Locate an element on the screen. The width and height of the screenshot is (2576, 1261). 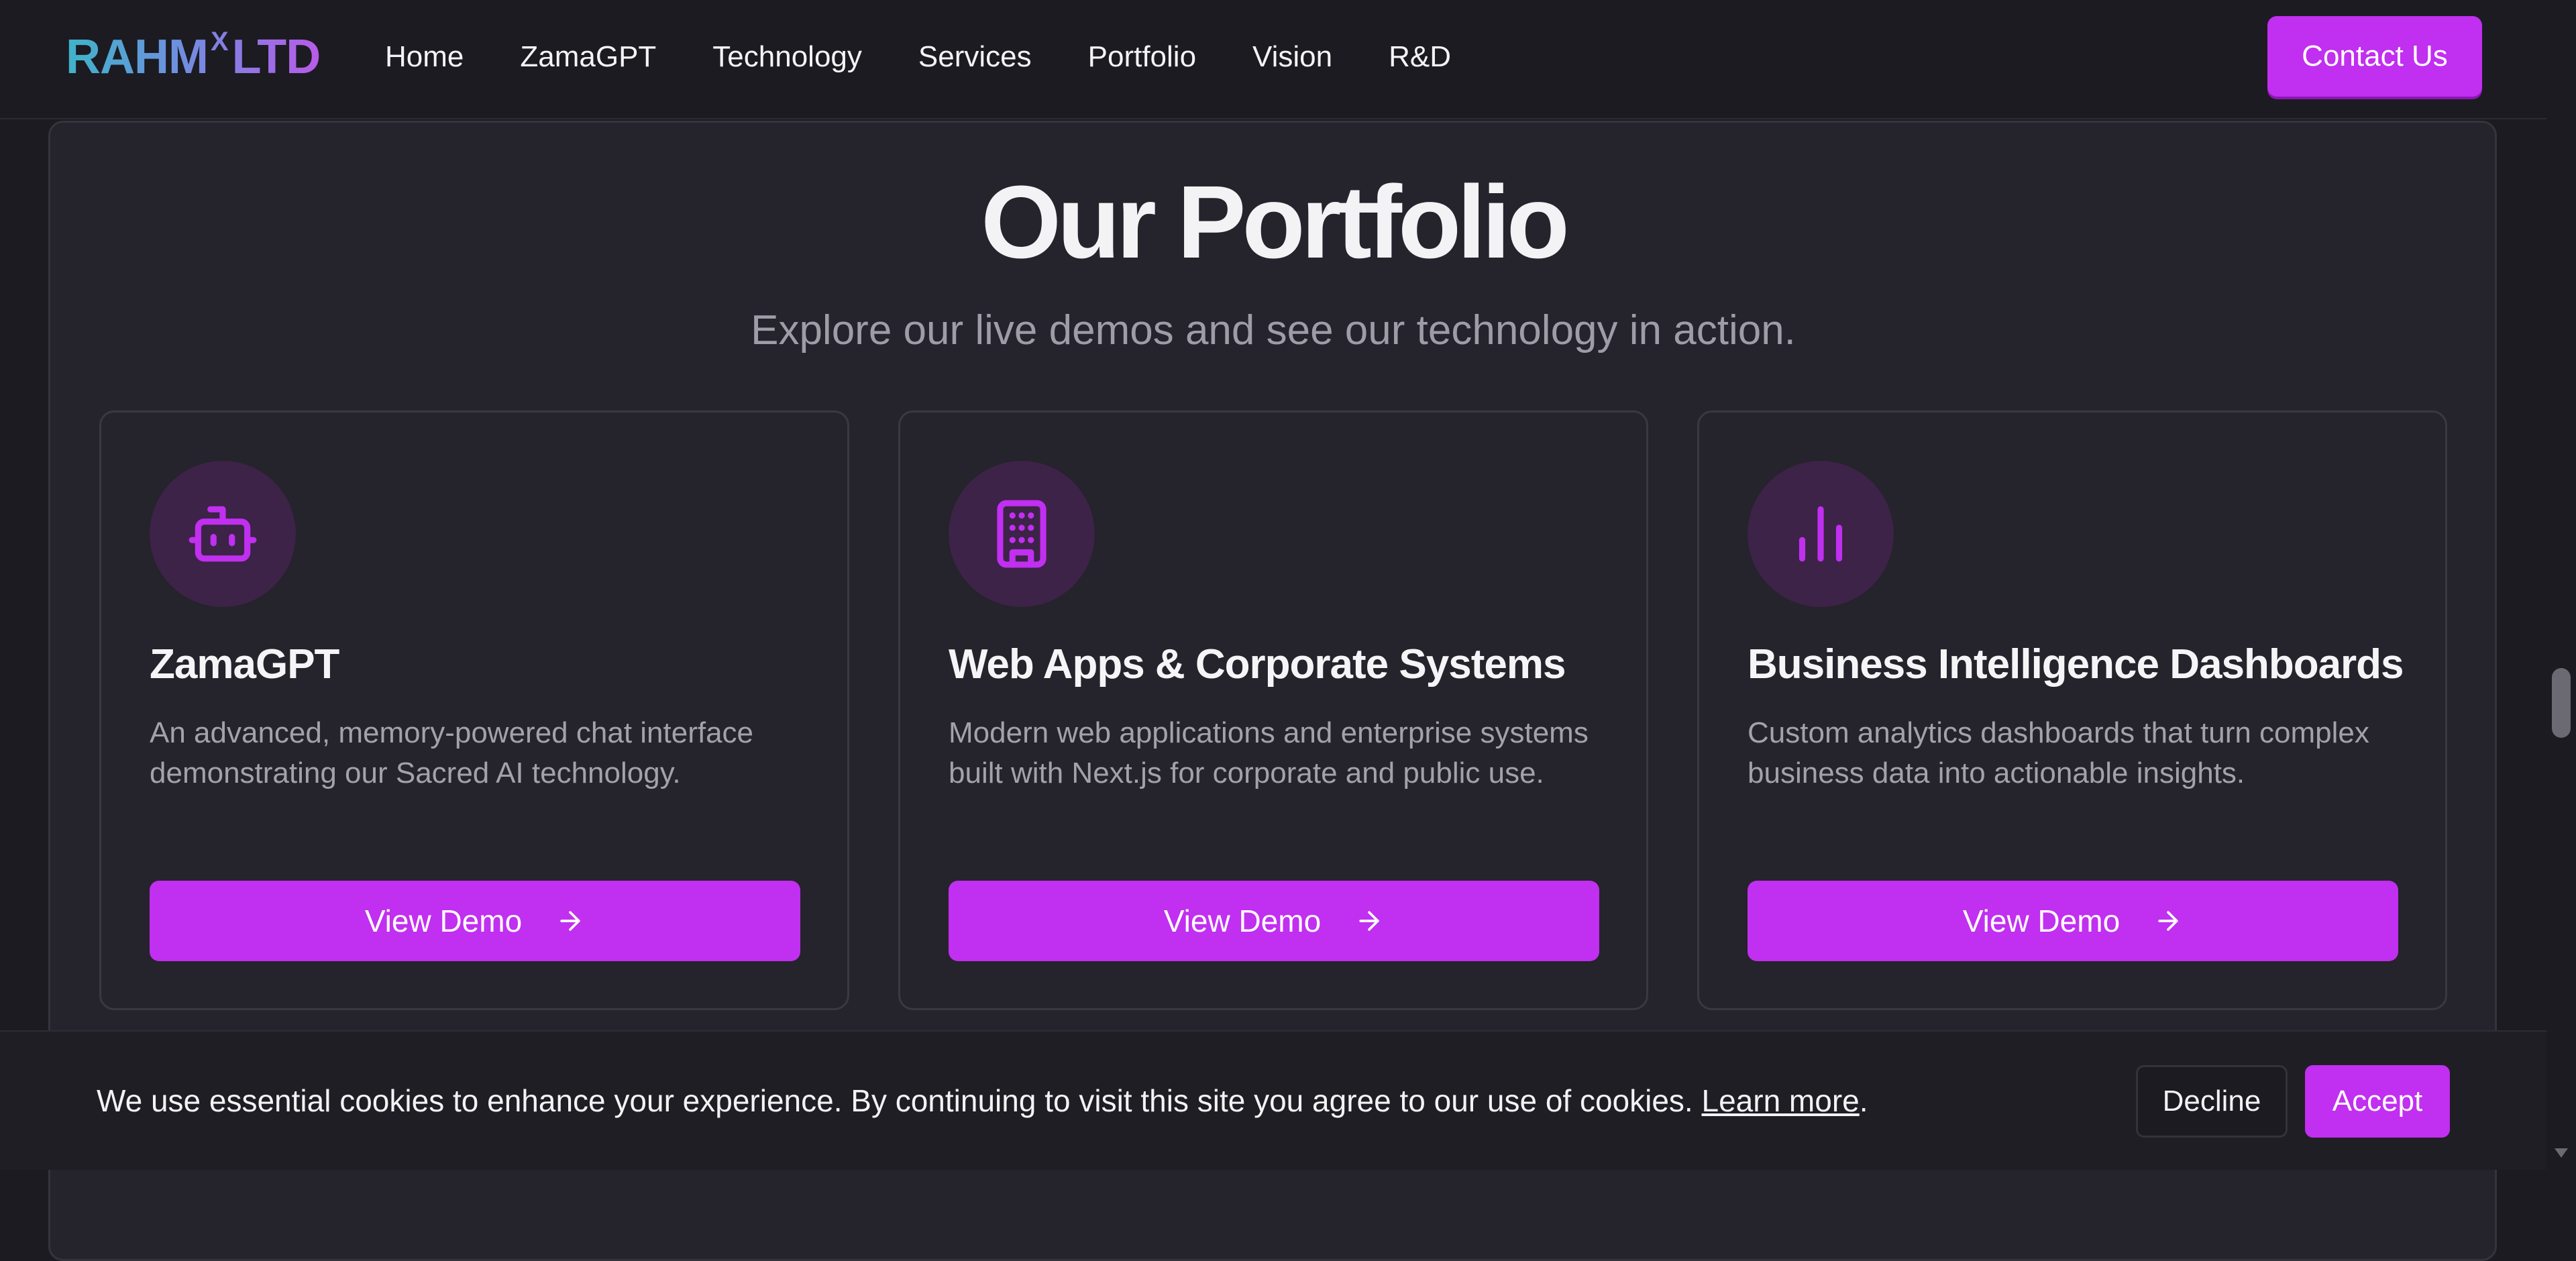
decline-button: Decline is located at coordinates (2212, 1101).